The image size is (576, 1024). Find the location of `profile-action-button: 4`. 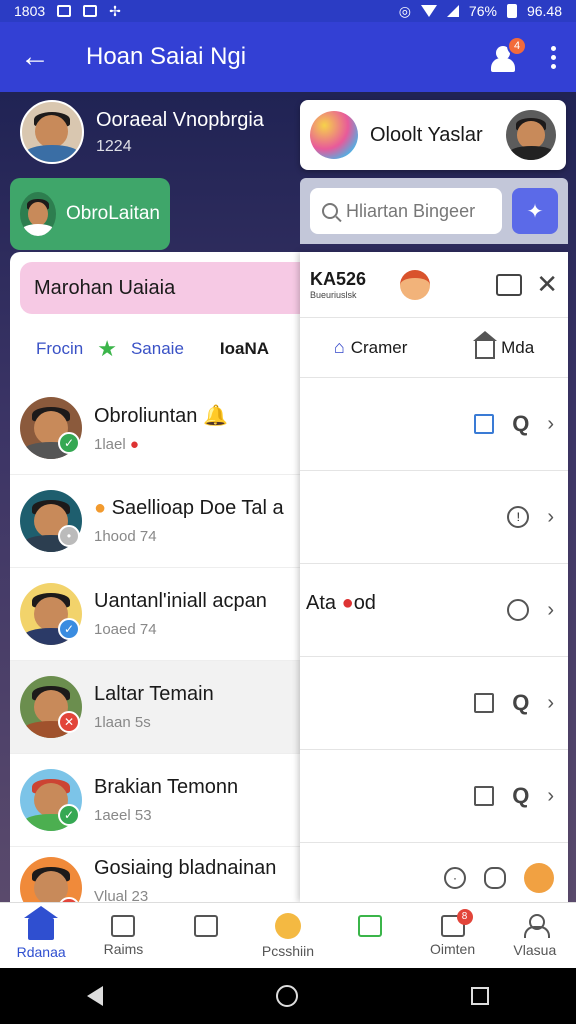

profile-action-button: 4 is located at coordinates (507, 55).